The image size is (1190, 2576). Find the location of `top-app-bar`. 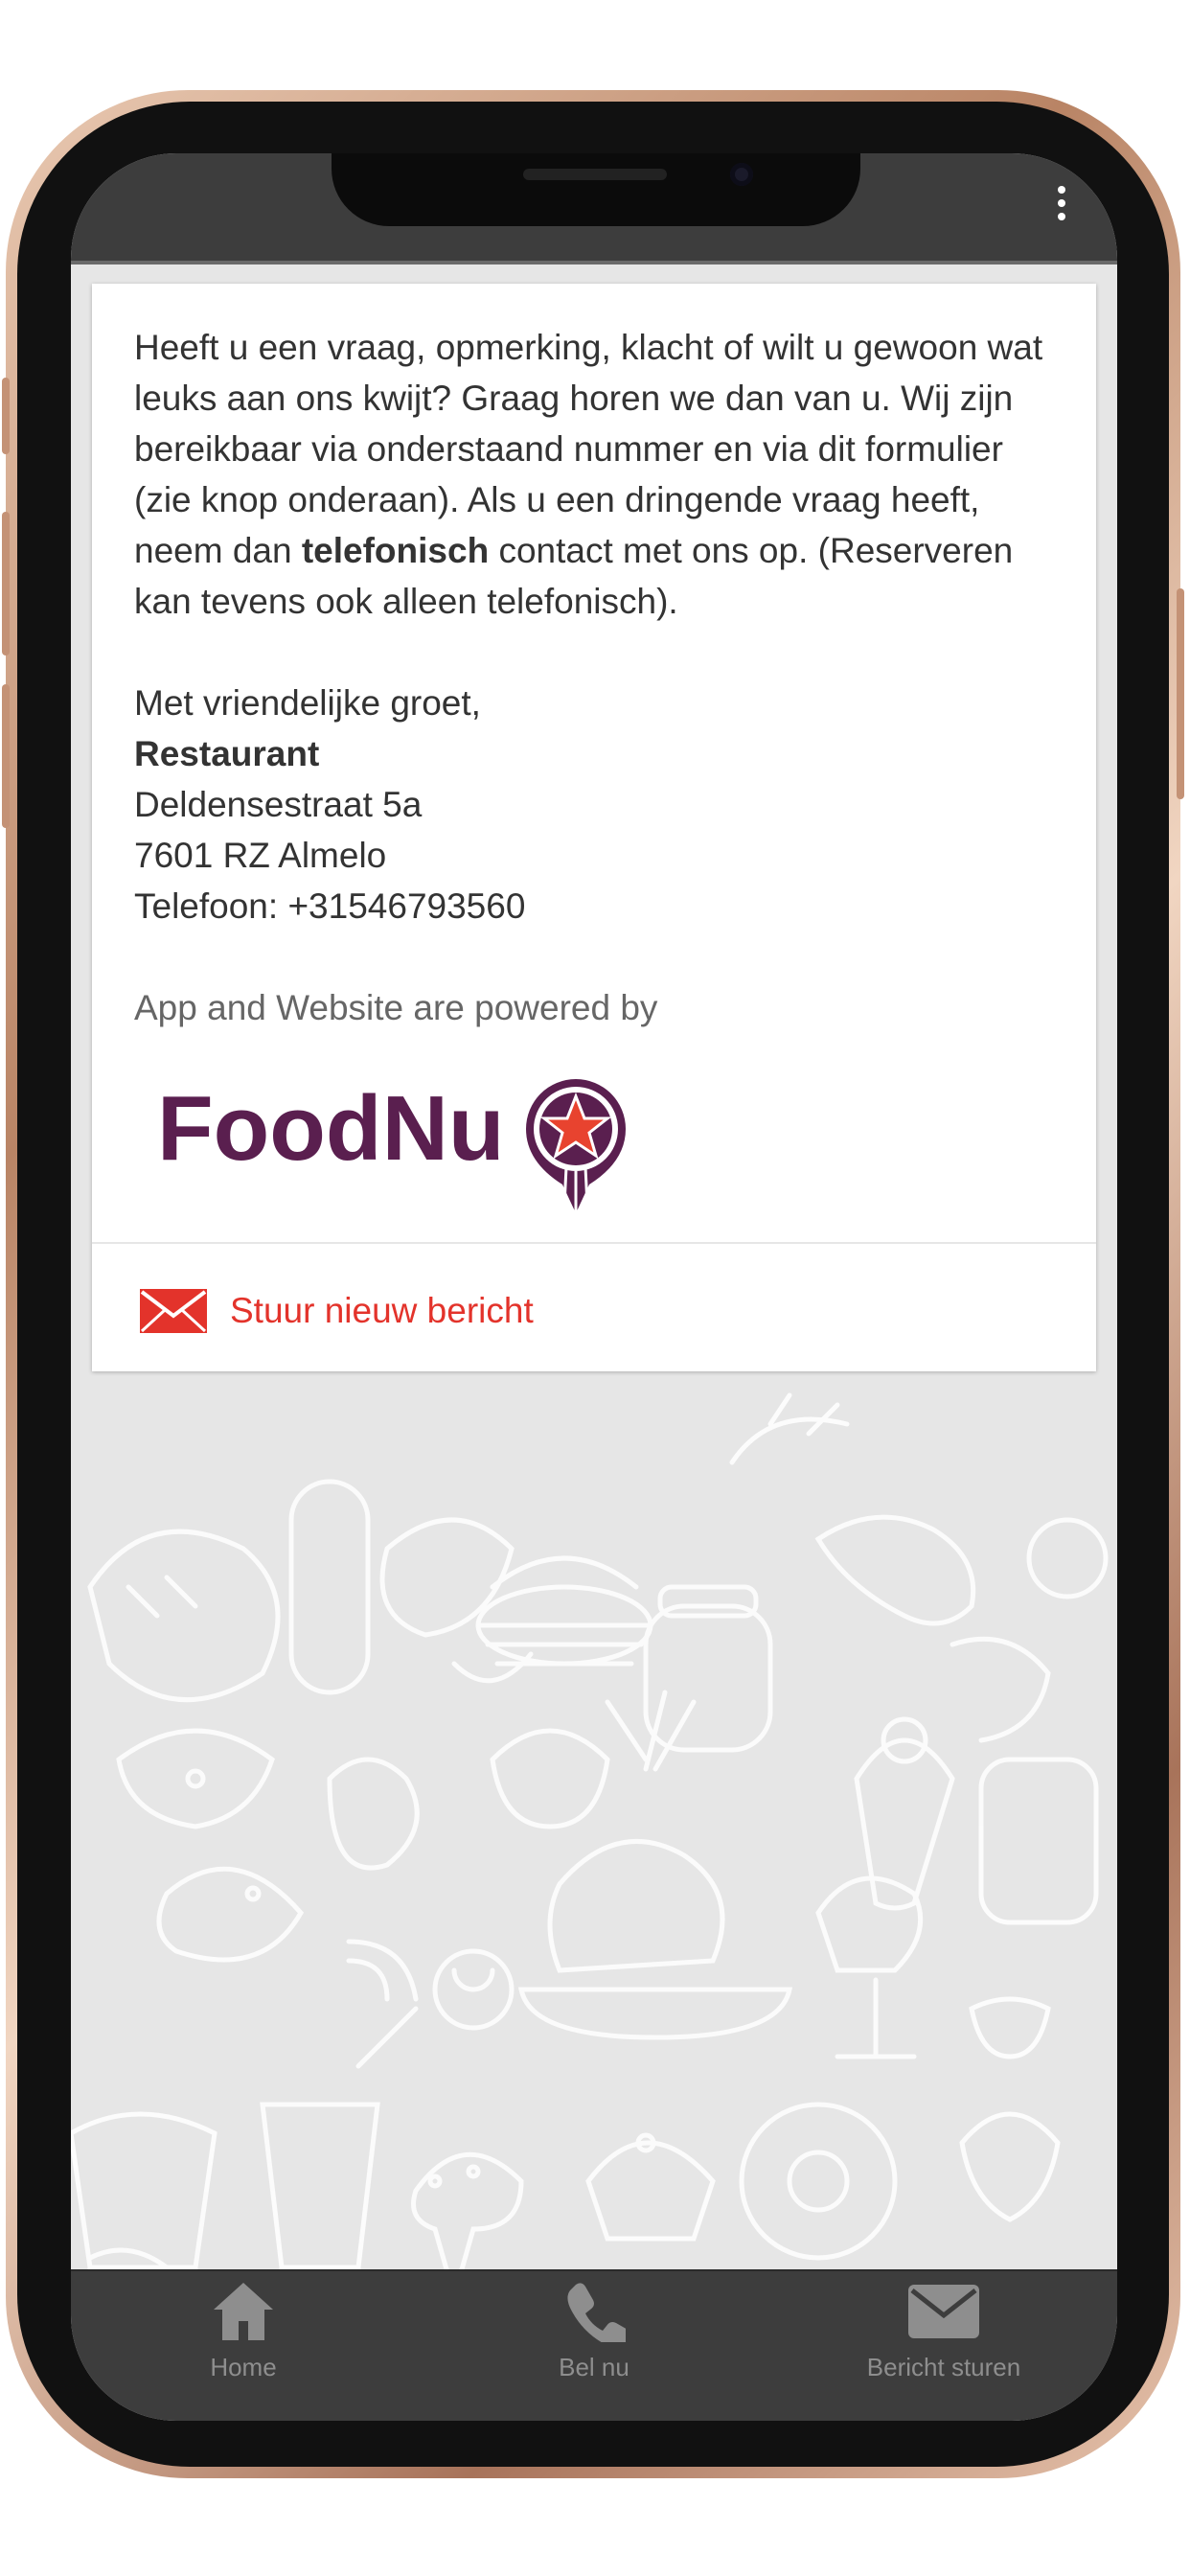

top-app-bar is located at coordinates (594, 208).